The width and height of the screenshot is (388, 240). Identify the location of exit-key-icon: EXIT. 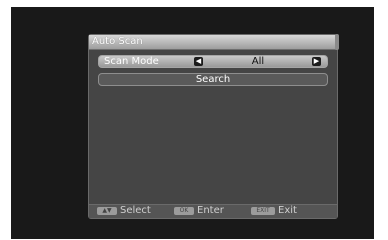
(263, 211).